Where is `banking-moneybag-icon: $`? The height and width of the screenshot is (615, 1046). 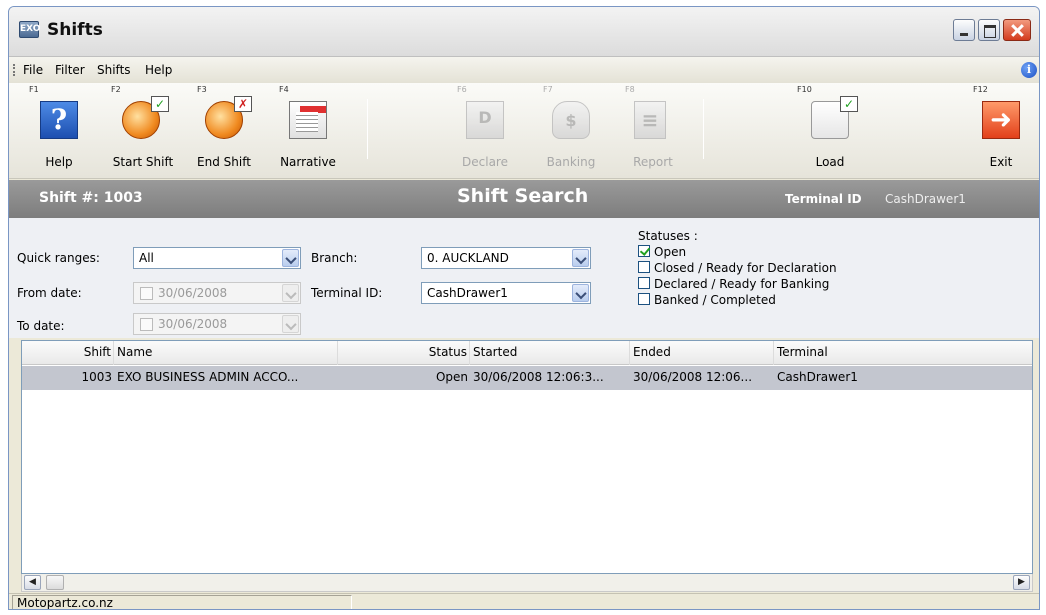 banking-moneybag-icon: $ is located at coordinates (571, 120).